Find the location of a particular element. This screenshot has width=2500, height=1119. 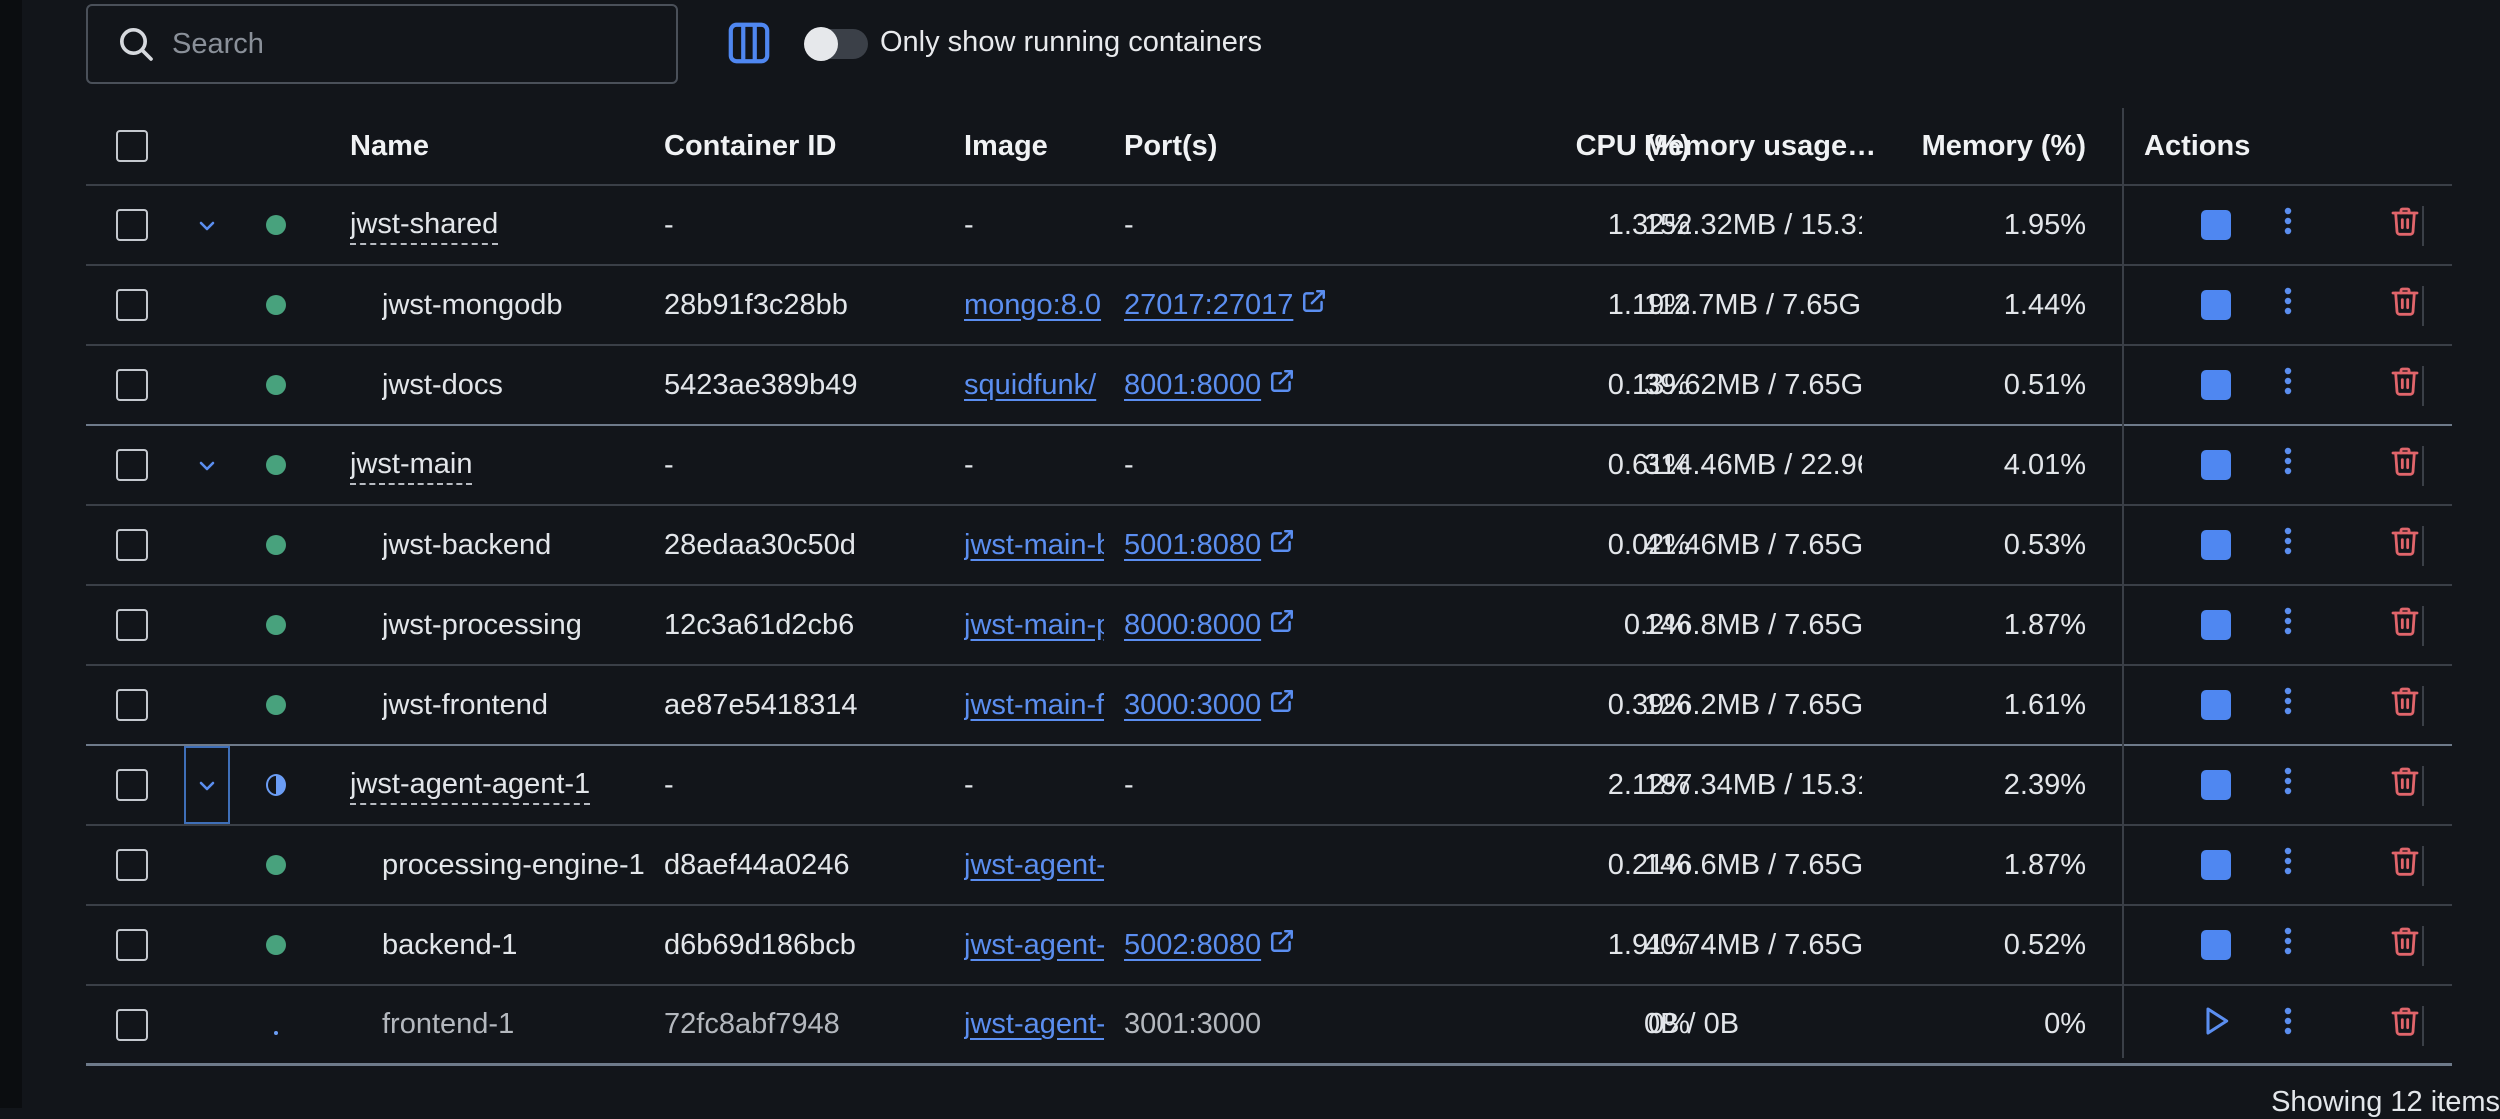

container-name: jwst-frontend is located at coordinates (465, 705).